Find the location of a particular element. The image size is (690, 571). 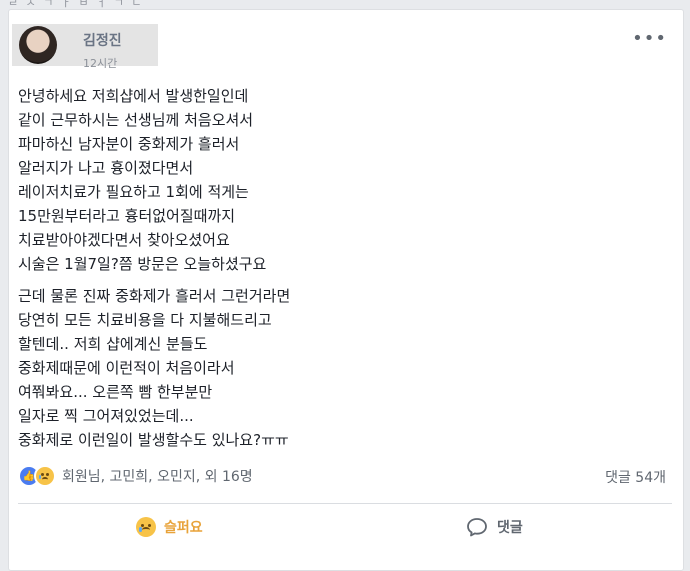

author-name: 김정진 is located at coordinates (102, 40).